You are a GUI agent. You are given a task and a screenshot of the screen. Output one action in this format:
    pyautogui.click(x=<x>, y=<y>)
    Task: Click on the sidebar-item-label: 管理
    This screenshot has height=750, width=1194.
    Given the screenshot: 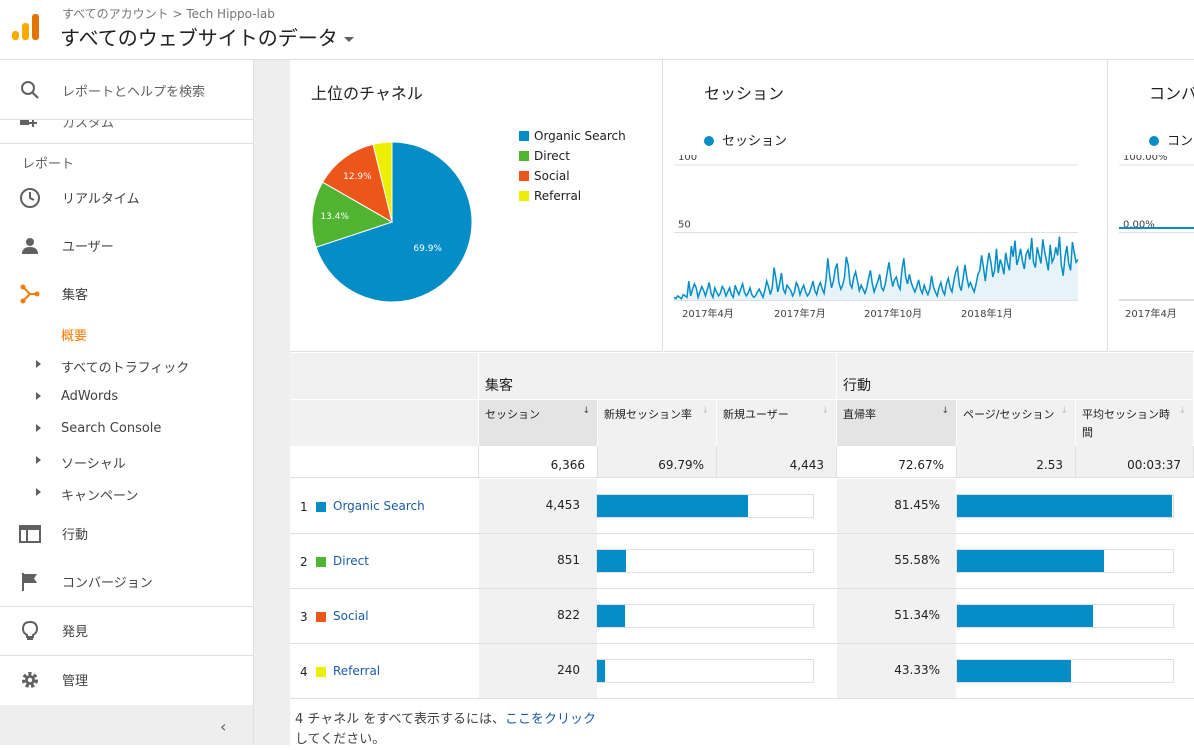 What is the action you would take?
    pyautogui.click(x=75, y=681)
    